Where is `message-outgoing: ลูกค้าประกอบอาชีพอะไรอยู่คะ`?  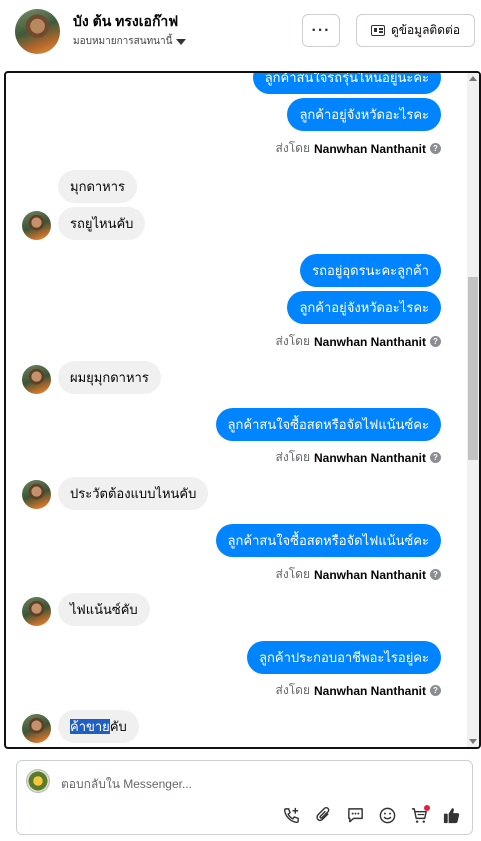 message-outgoing: ลูกค้าประกอบอาชีพอะไรอยู่คะ is located at coordinates (344, 657).